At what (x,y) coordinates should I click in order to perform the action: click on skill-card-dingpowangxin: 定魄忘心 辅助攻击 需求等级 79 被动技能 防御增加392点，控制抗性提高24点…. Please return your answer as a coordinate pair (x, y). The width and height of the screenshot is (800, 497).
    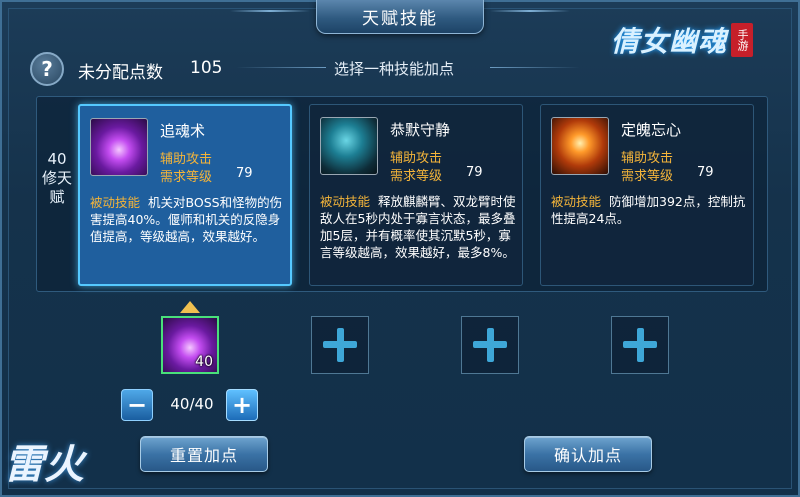
    Looking at the image, I should click on (647, 195).